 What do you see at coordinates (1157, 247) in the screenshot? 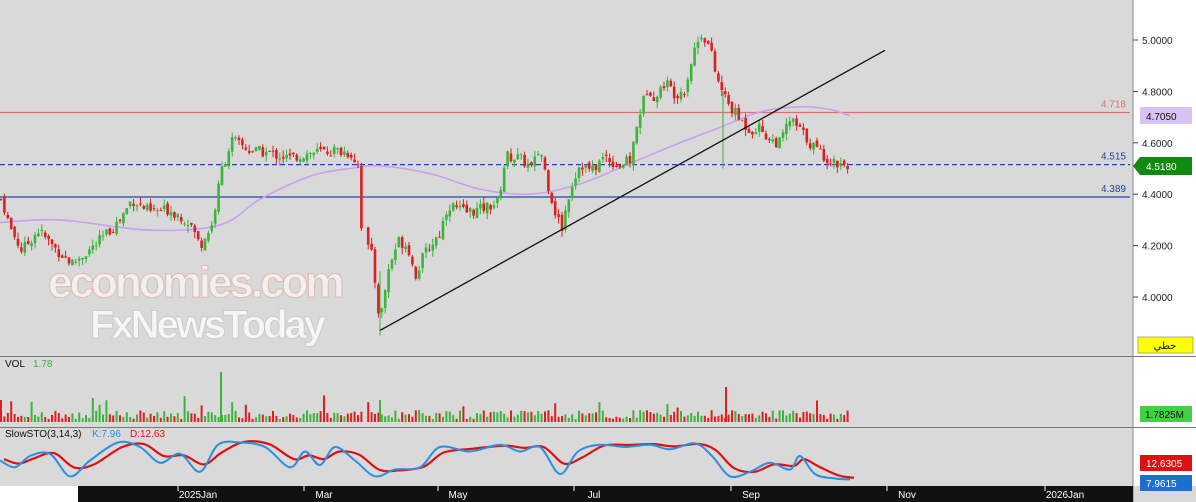
I see `price-tick-label: 4.2000` at bounding box center [1157, 247].